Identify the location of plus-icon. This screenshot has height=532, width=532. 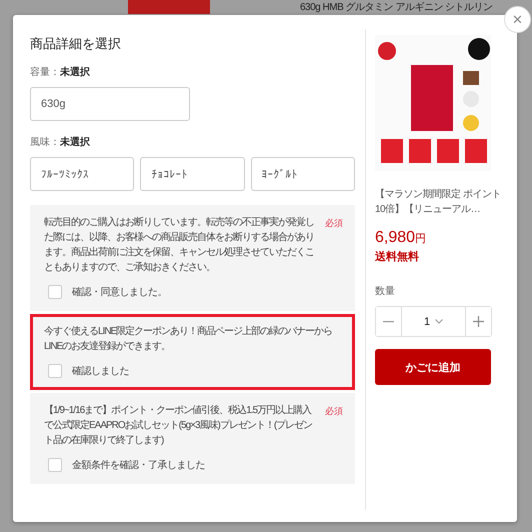
(478, 321).